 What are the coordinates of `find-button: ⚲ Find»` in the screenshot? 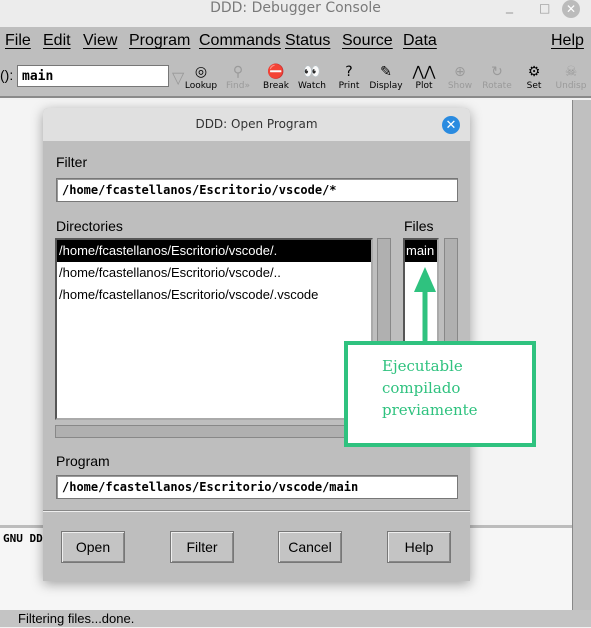 It's located at (238, 77).